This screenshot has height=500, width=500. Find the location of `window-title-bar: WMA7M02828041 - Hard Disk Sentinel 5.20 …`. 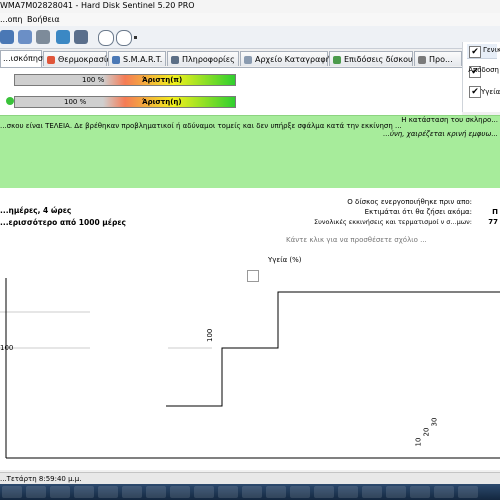

window-title-bar: WMA7M02828041 - Hard Disk Sentinel 5.20 … is located at coordinates (250, 7).